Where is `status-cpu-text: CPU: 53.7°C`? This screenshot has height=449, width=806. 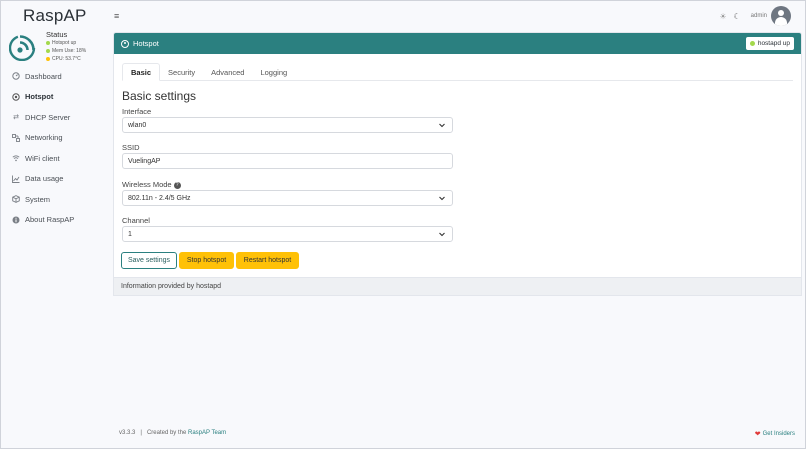 status-cpu-text: CPU: 53.7°C is located at coordinates (66, 59).